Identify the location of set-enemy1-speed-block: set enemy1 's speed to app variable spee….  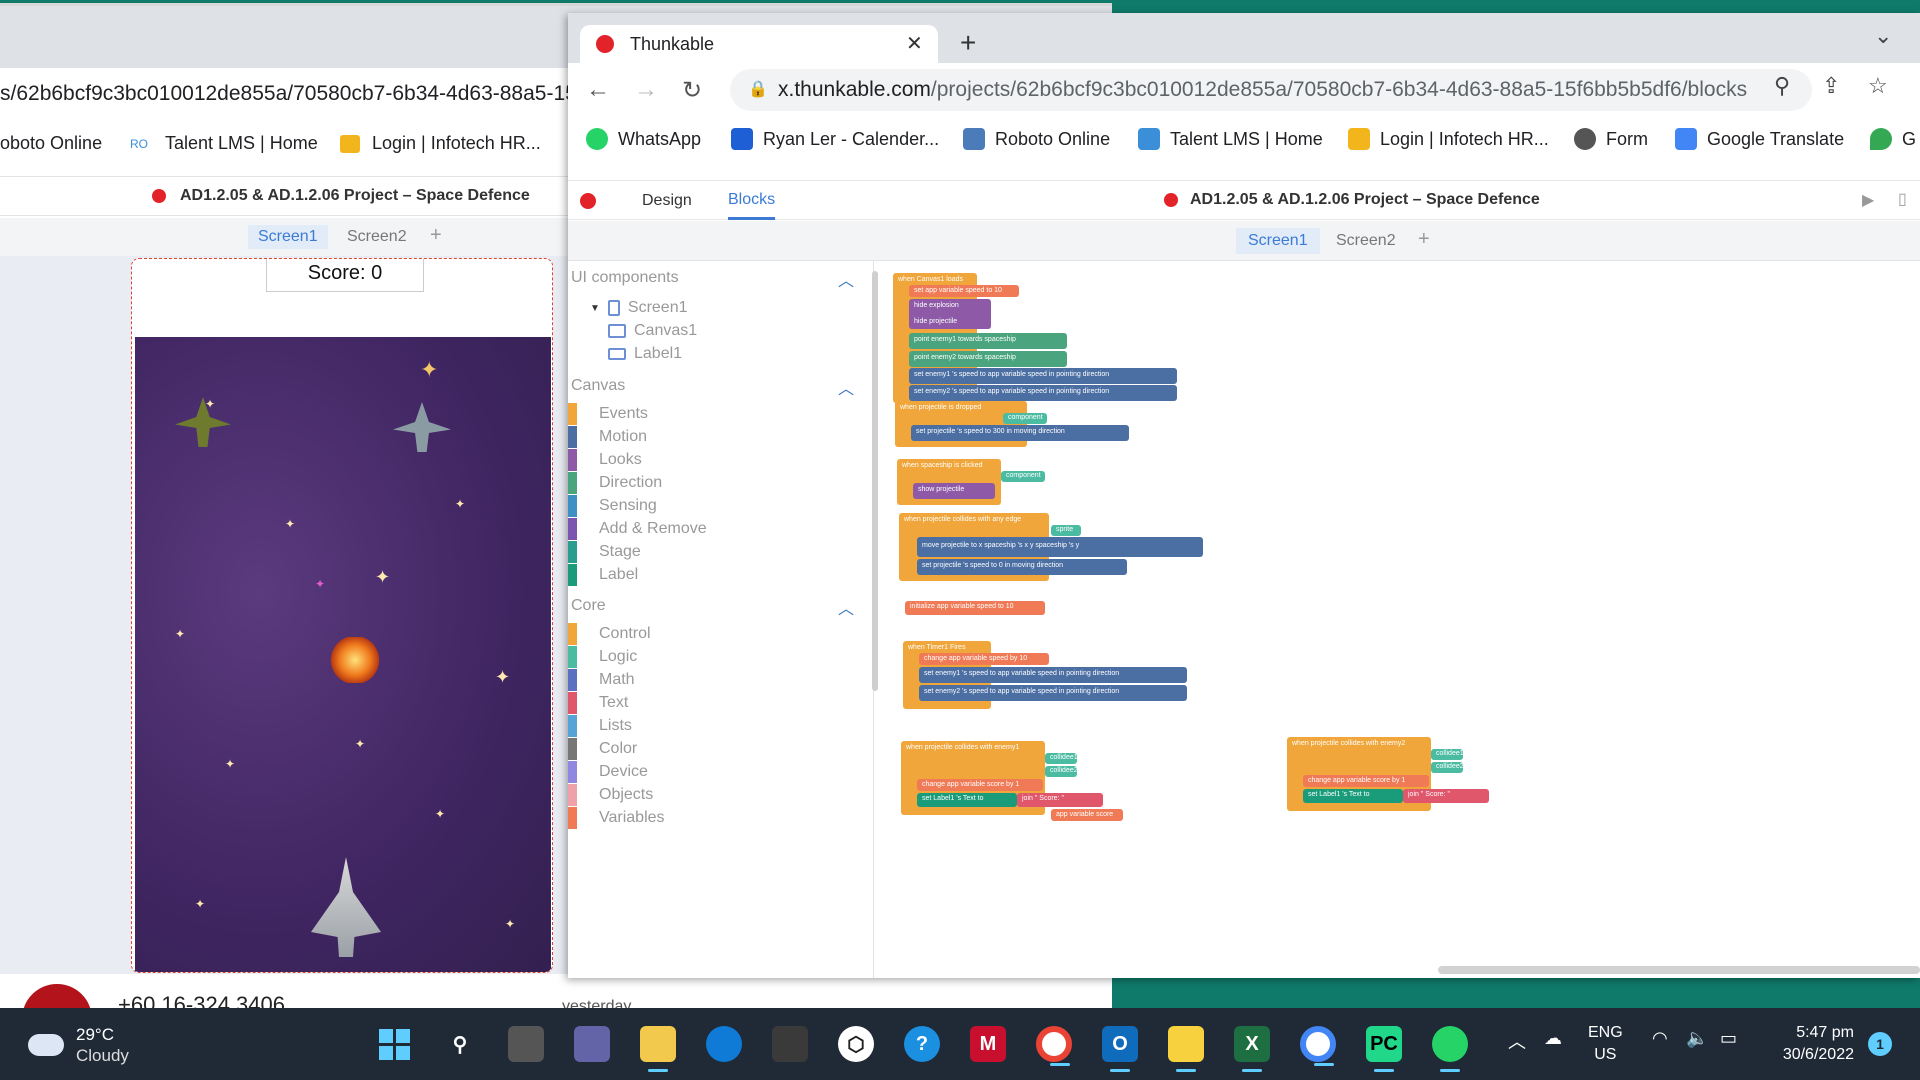
(1053, 675).